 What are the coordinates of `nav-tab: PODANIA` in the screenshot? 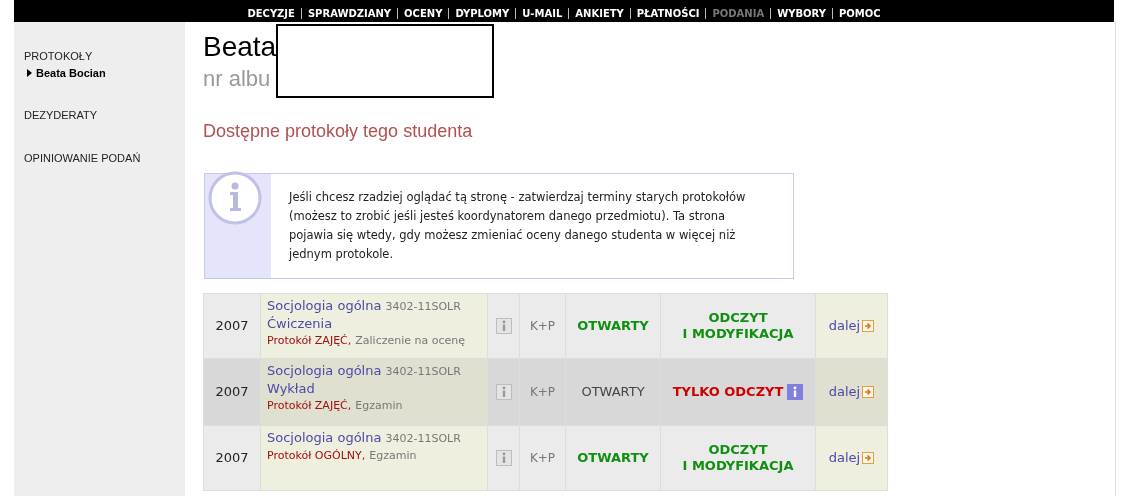 It's located at (738, 13).